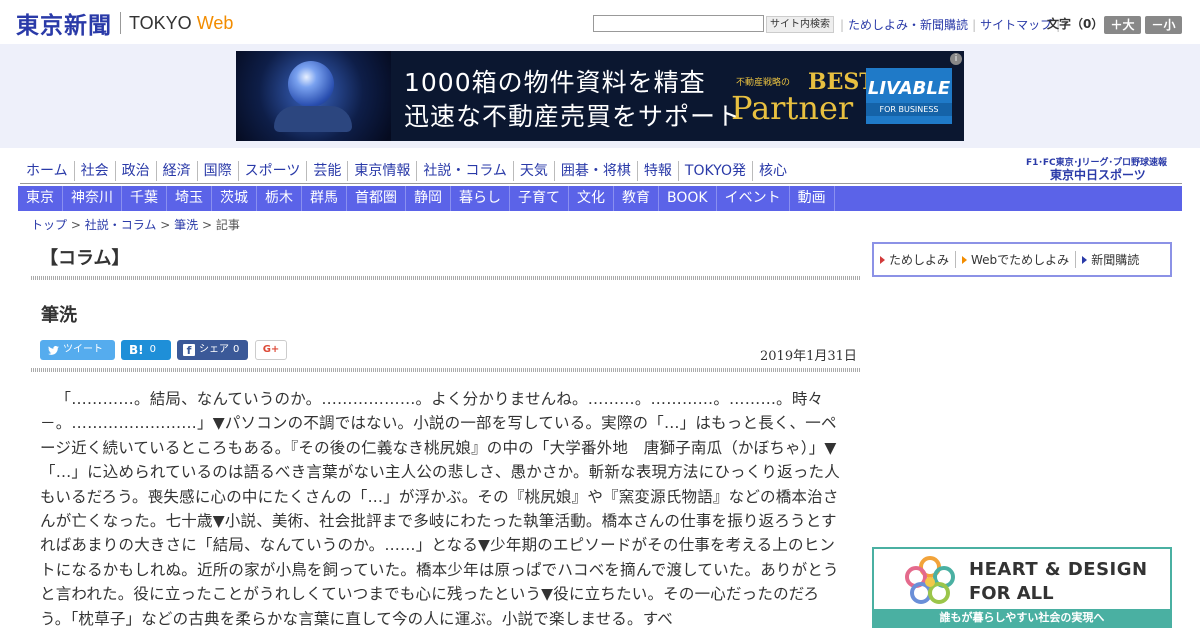 Image resolution: width=1200 pixels, height=630 pixels. Describe the element at coordinates (64, 25) in the screenshot. I see `logo-kanji: 東京新聞` at that location.